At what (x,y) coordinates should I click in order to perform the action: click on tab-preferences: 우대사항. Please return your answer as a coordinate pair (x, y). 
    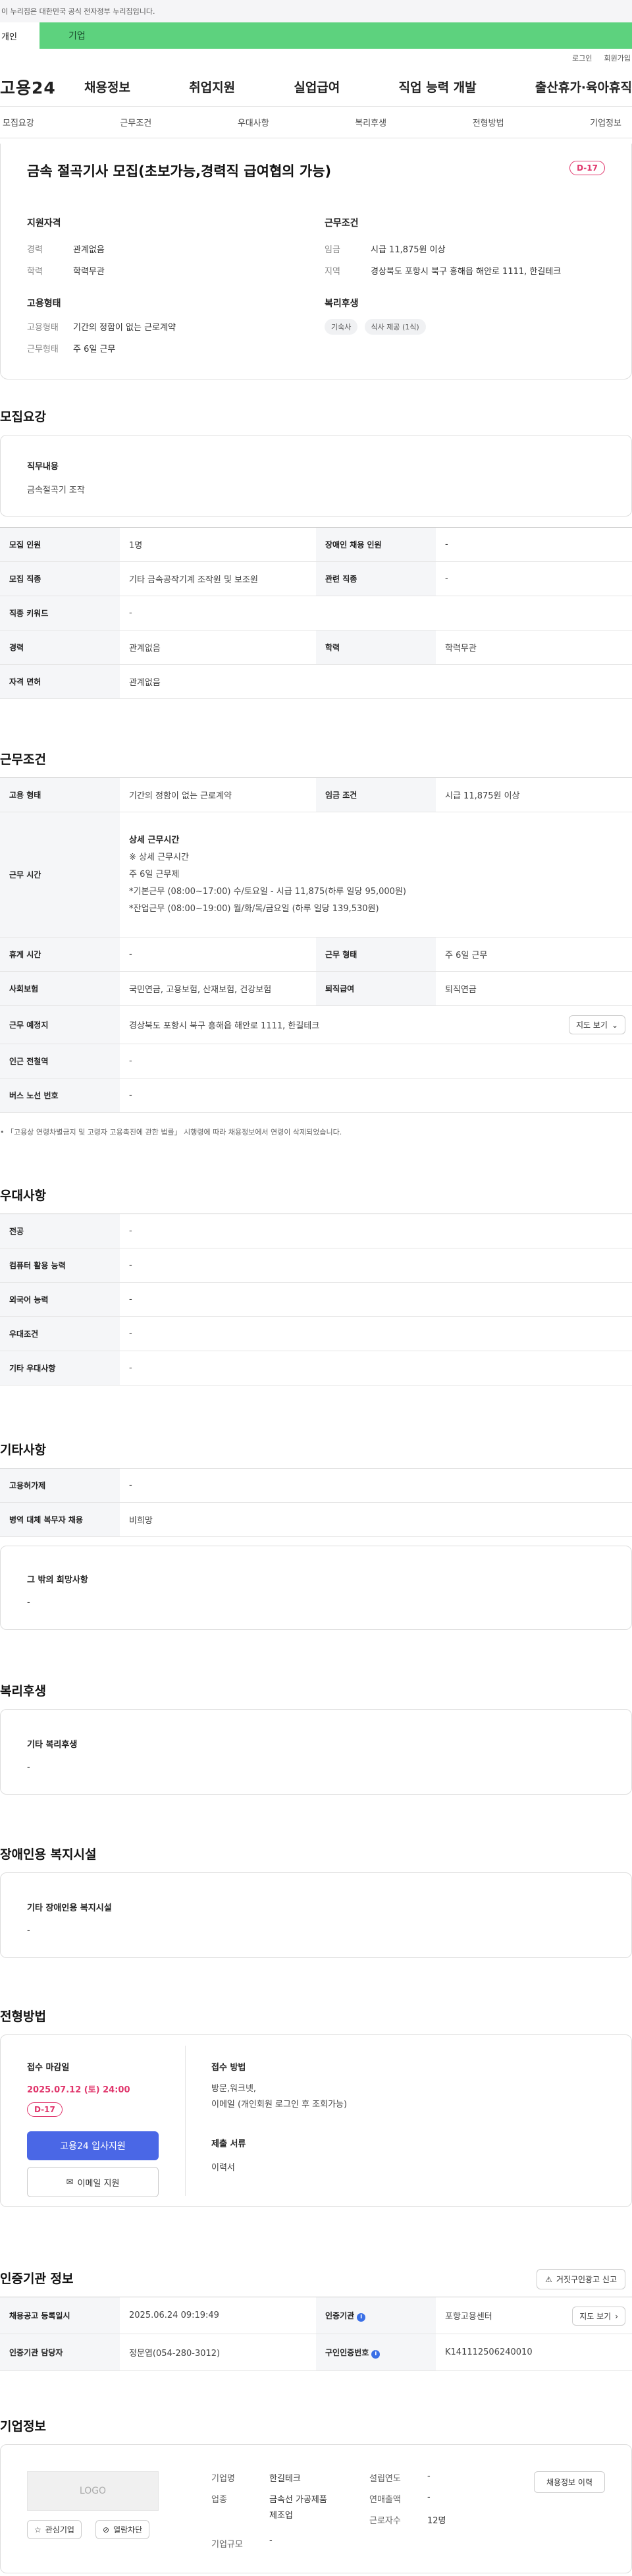
    Looking at the image, I should click on (253, 122).